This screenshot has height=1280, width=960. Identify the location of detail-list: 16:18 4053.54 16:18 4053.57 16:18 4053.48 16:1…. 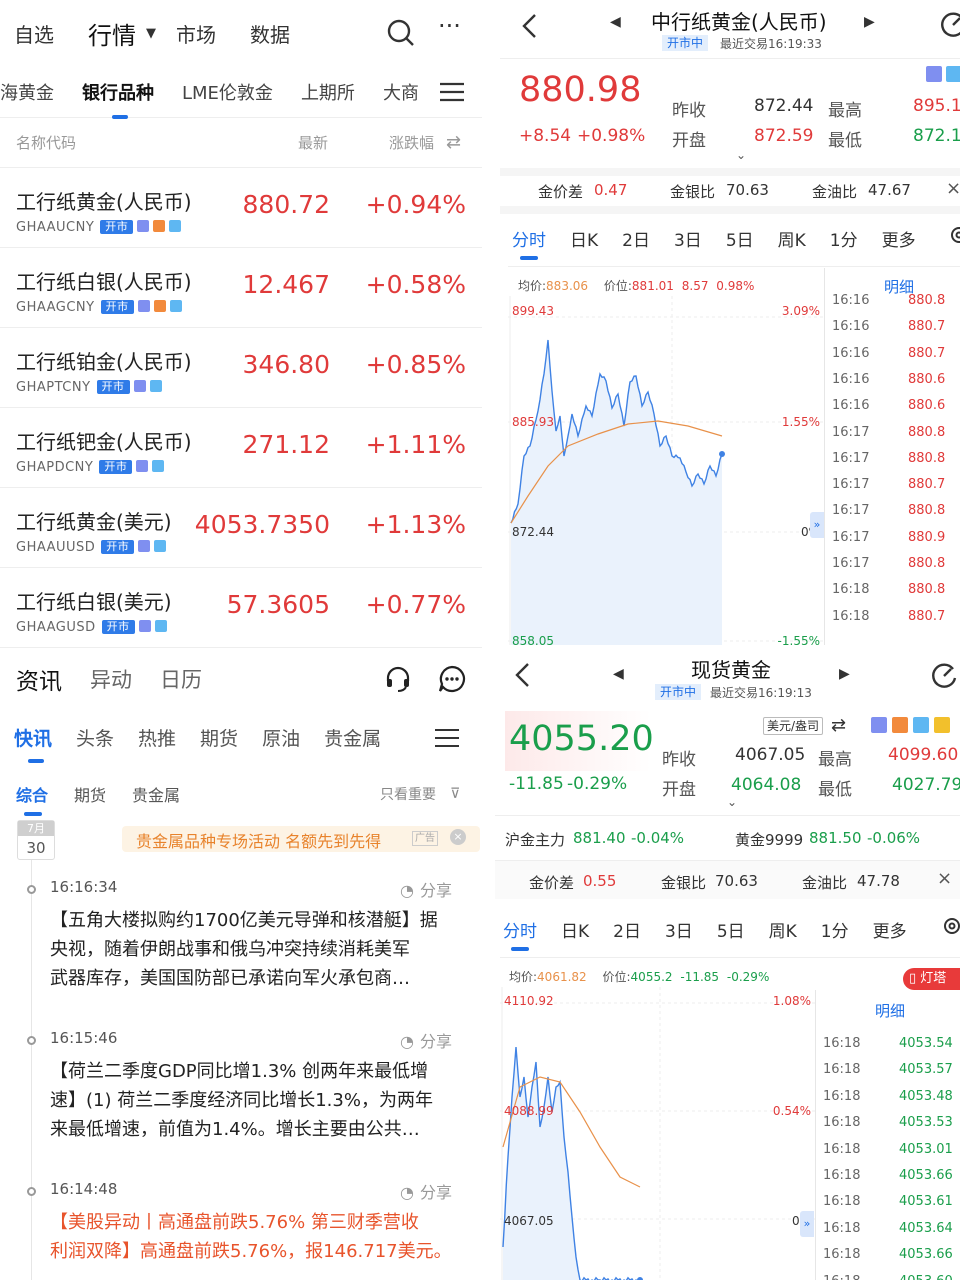
(888, 1155).